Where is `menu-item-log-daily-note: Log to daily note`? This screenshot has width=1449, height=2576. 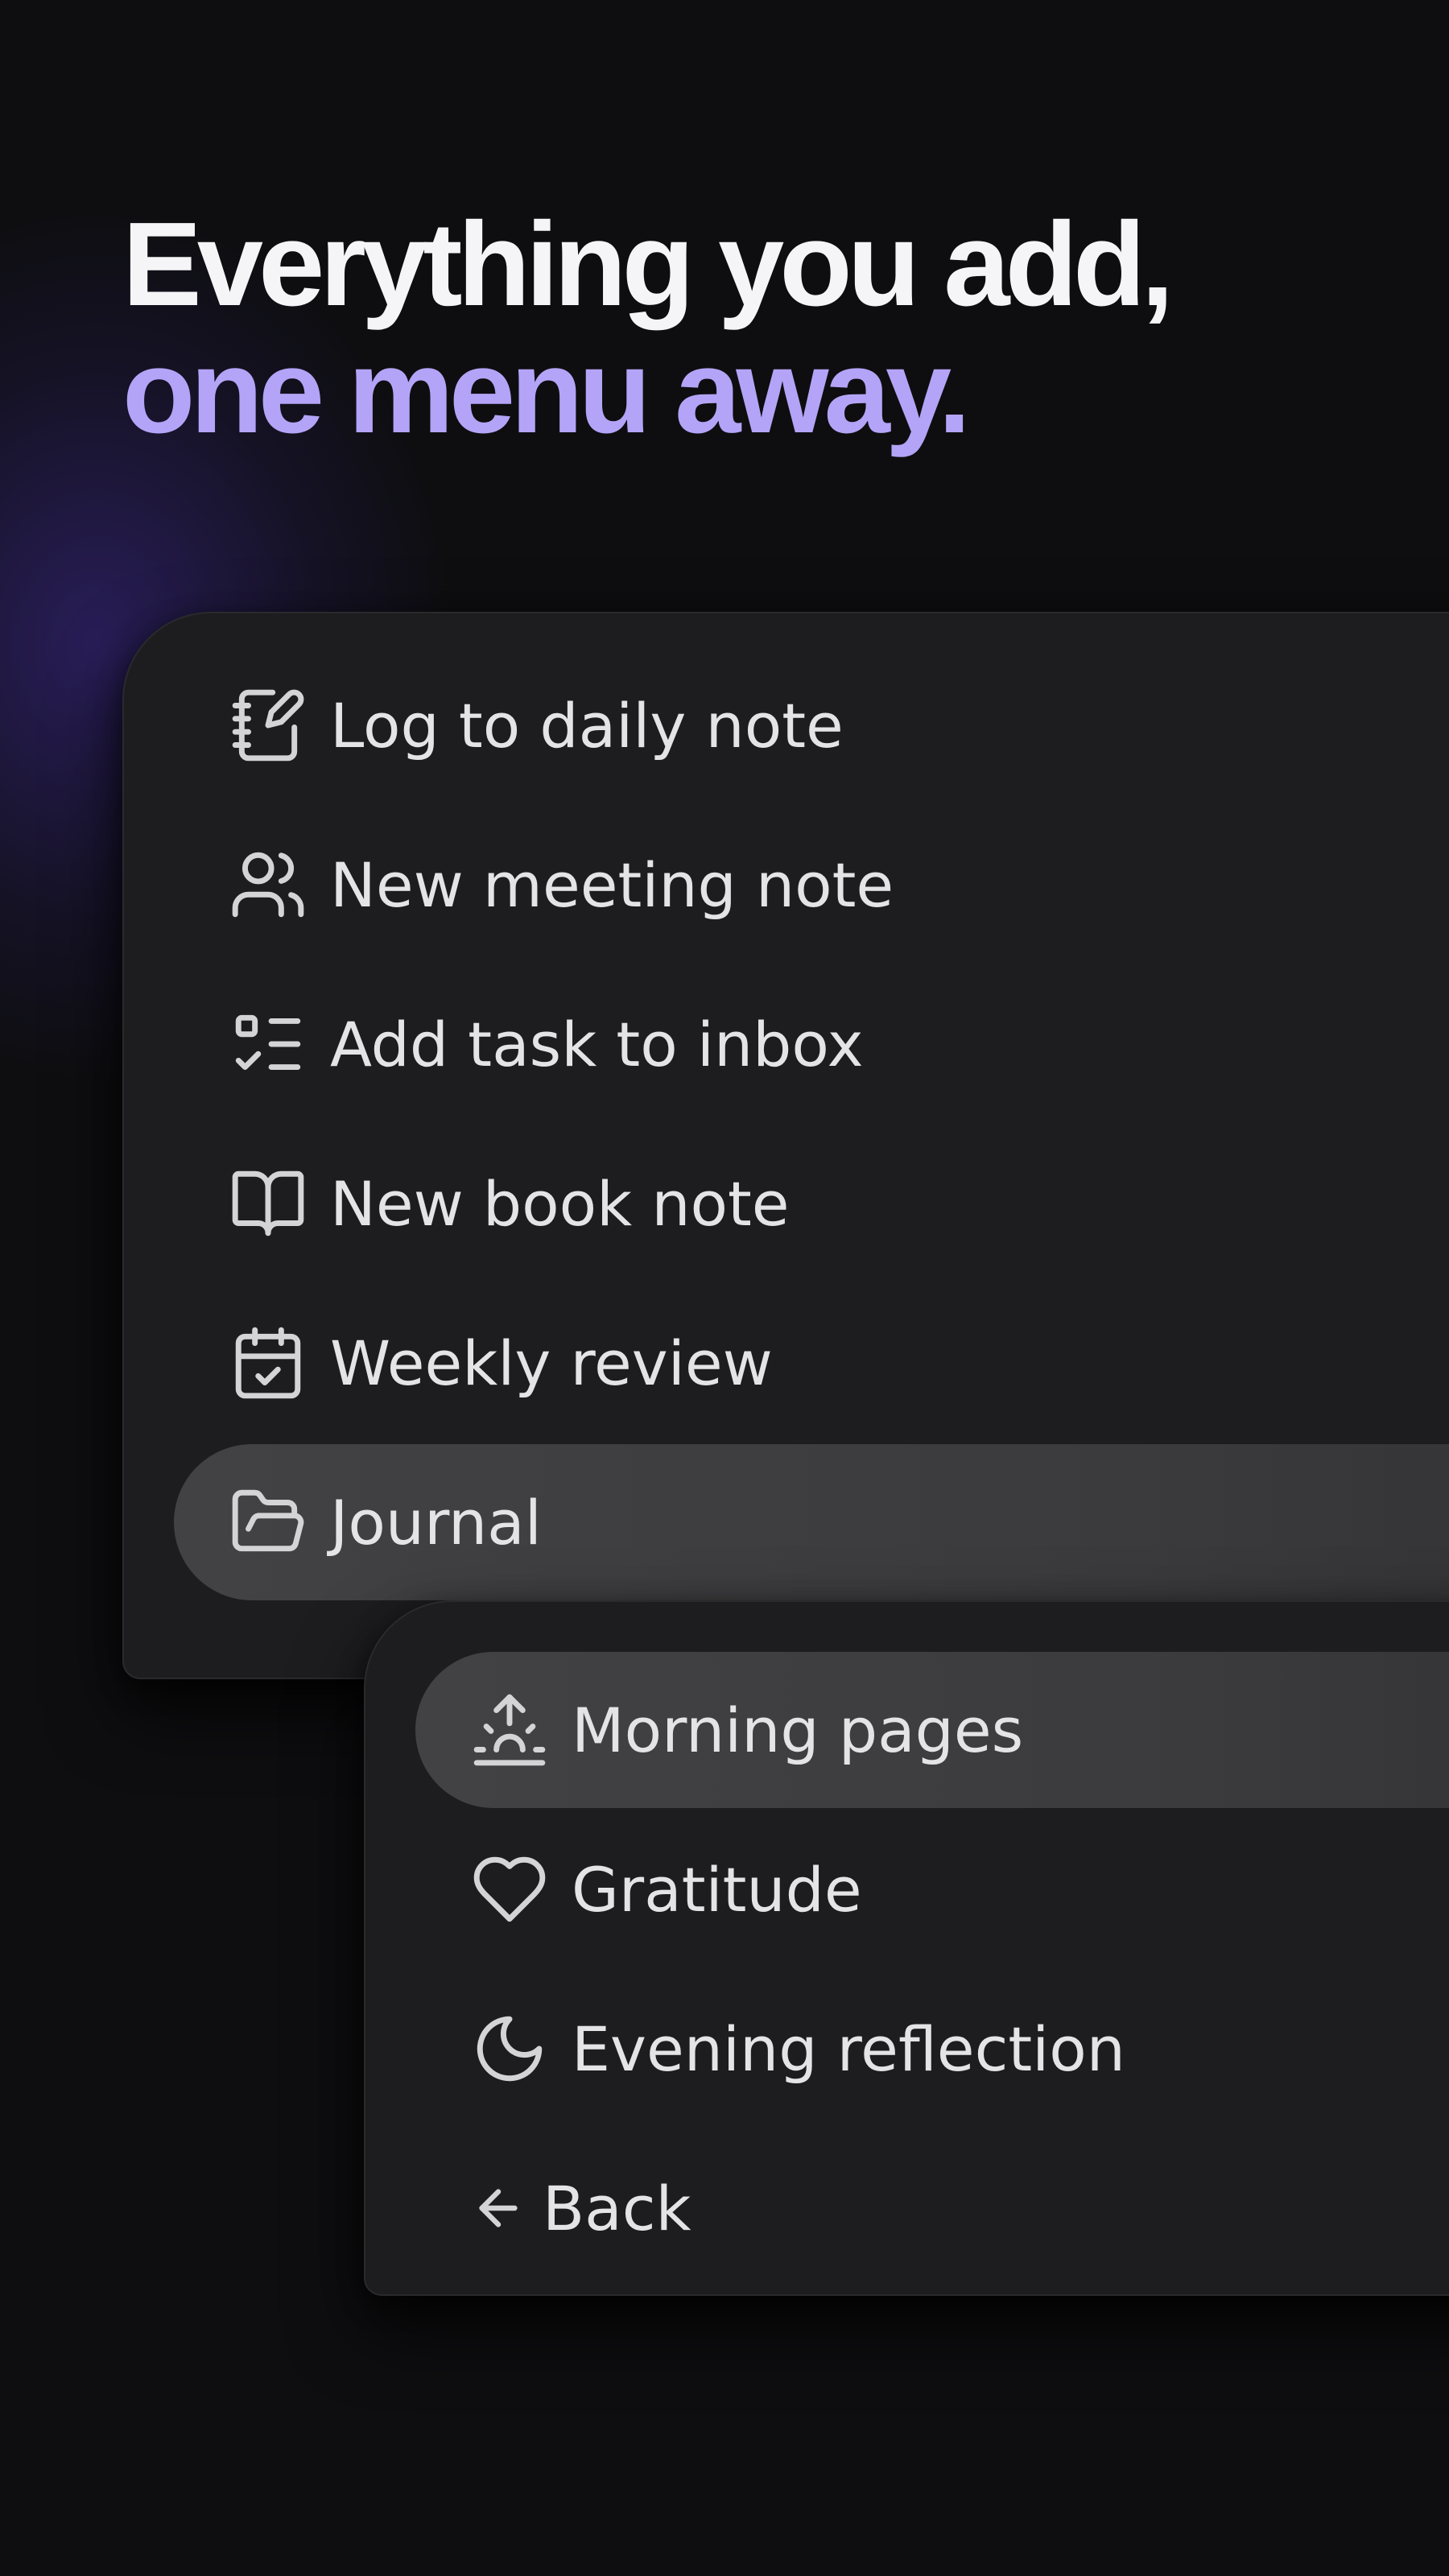
menu-item-log-daily-note: Log to daily note is located at coordinates (811, 725).